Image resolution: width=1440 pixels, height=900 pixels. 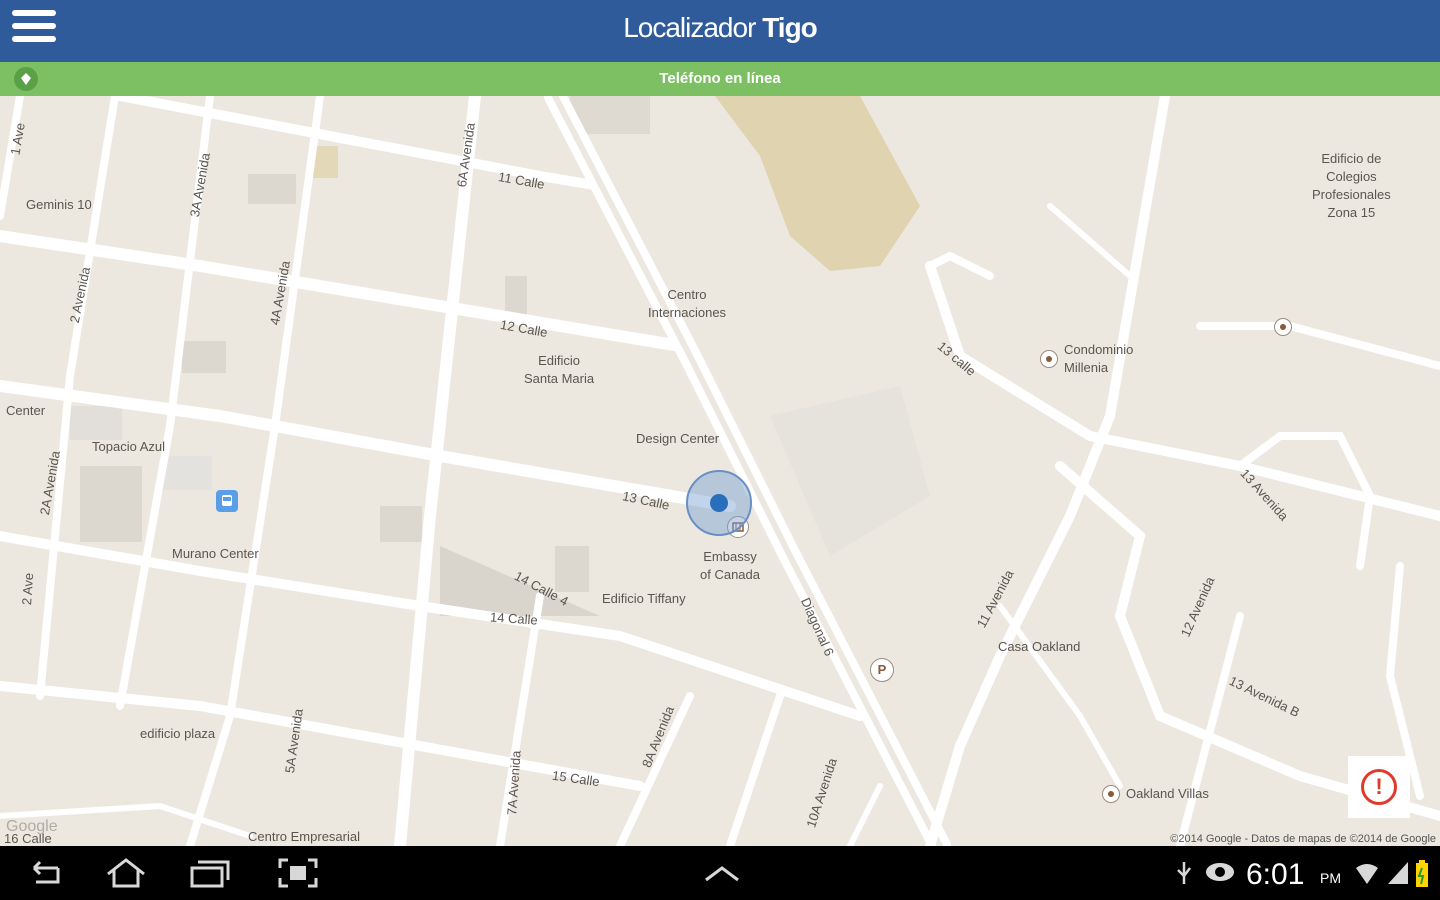 I want to click on alert-icon: !, so click(x=1379, y=787).